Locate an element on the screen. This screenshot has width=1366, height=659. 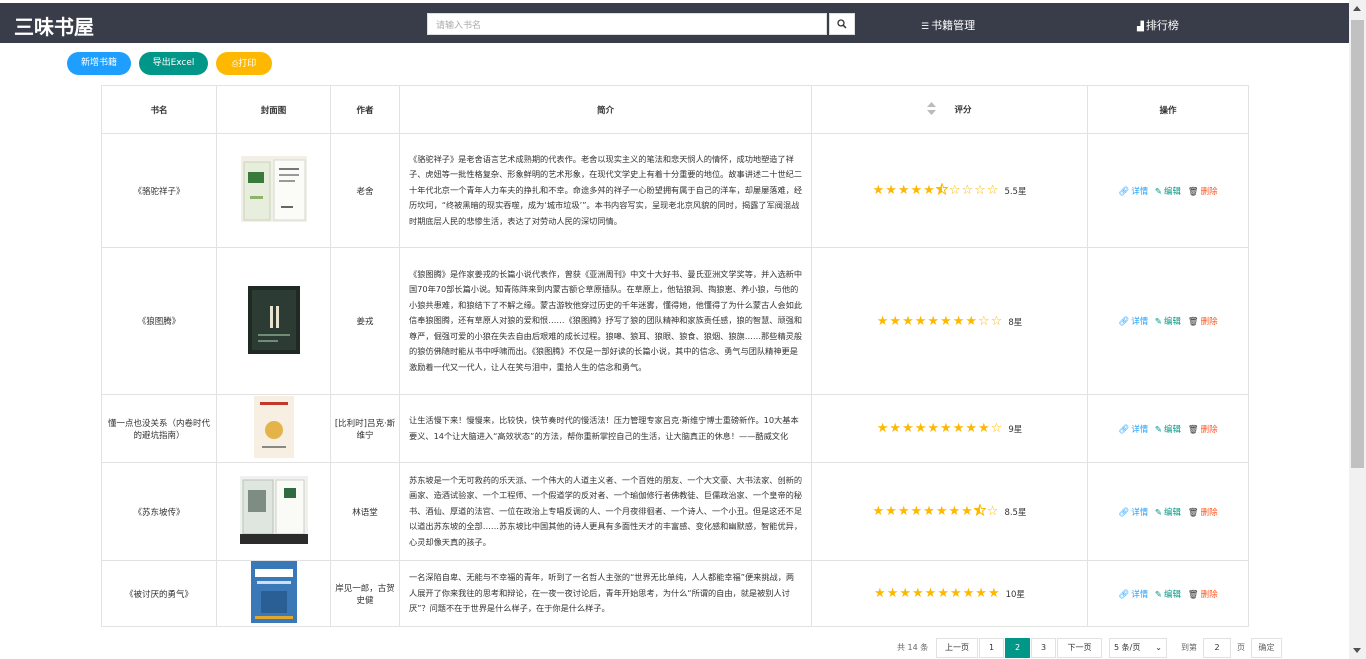
column-header-title: 书名 is located at coordinates (159, 109).